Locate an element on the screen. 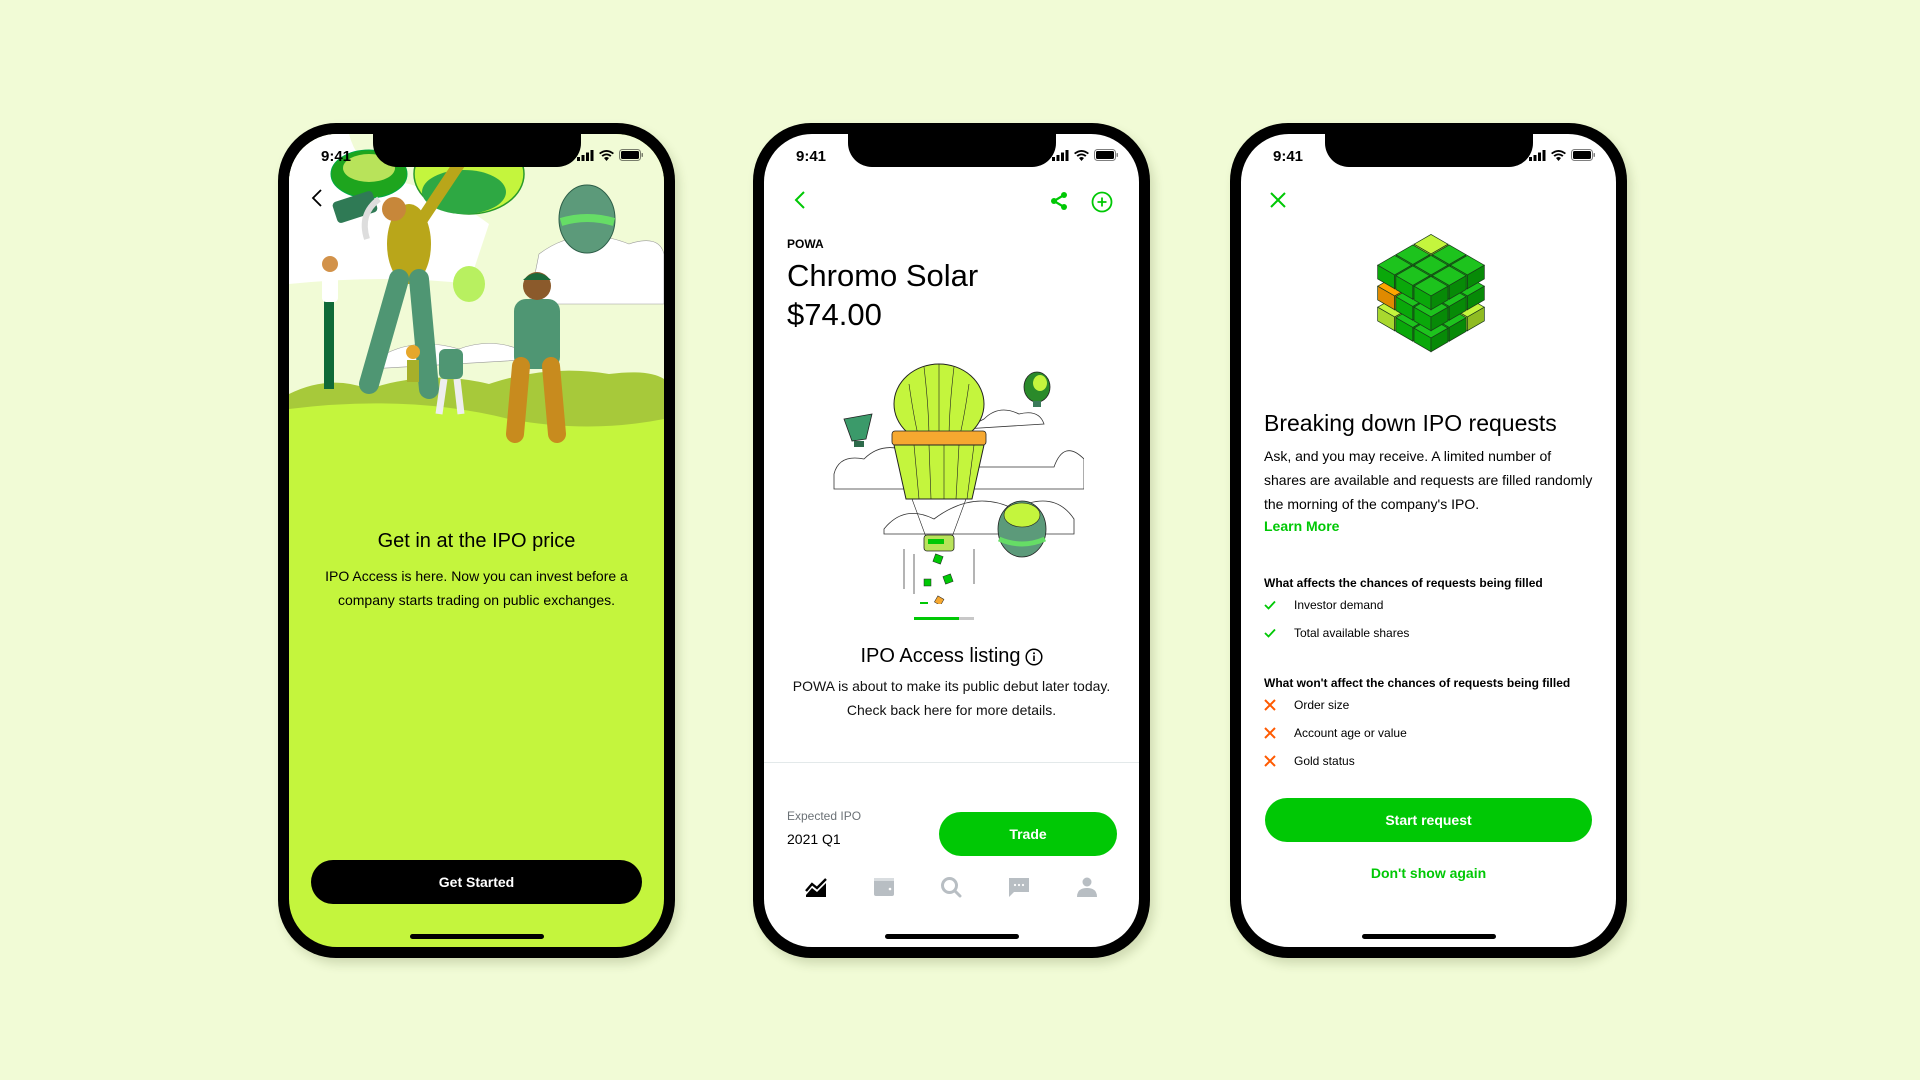  expected-ipo-label: Expected IPO is located at coordinates (824, 816).